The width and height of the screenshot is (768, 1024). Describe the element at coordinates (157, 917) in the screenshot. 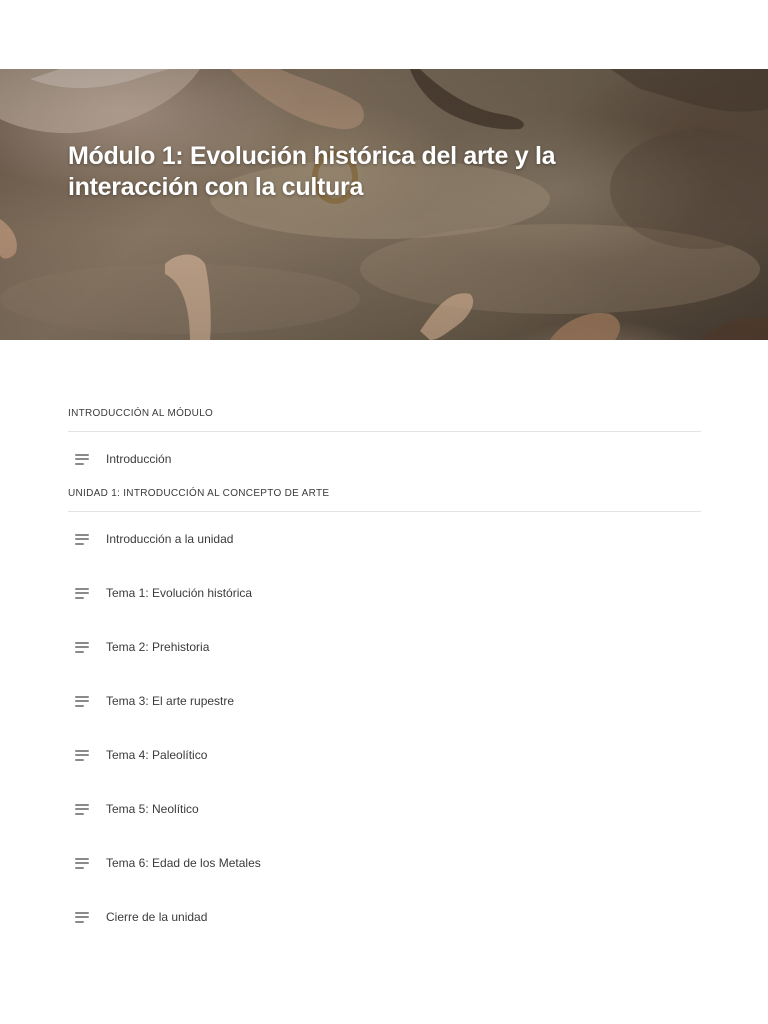

I see `lesson-label: Cierre de la unidad` at that location.